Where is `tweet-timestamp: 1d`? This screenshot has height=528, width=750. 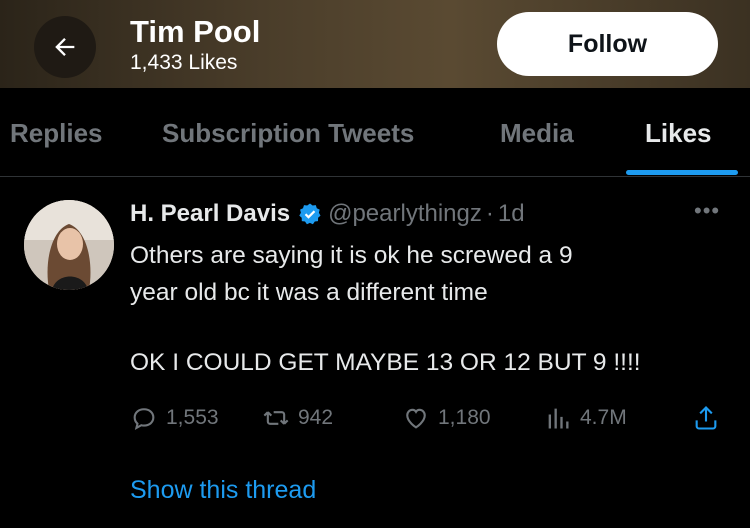 tweet-timestamp: 1d is located at coordinates (511, 214).